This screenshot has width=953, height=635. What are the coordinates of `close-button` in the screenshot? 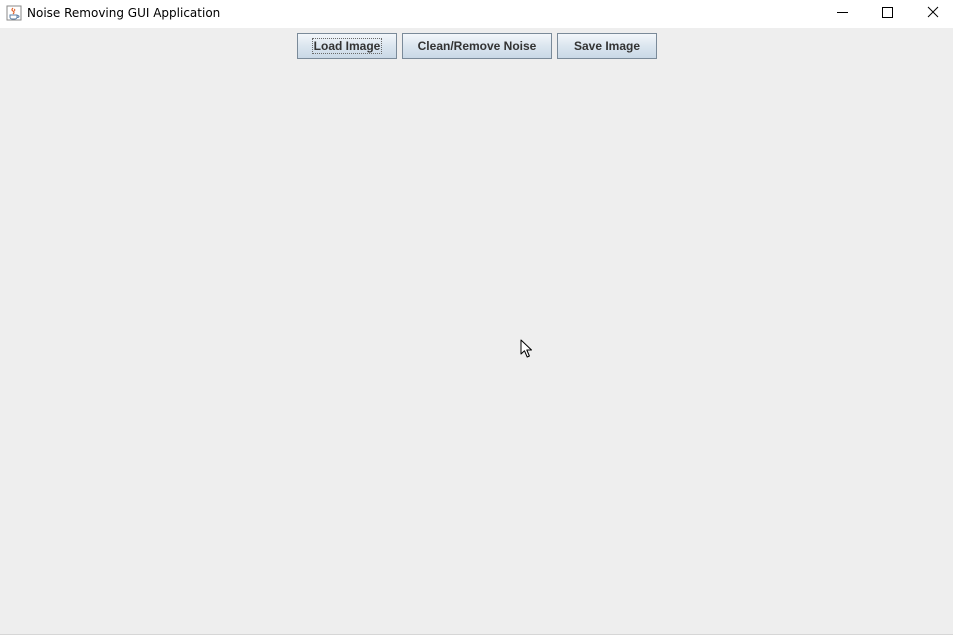 It's located at (931, 14).